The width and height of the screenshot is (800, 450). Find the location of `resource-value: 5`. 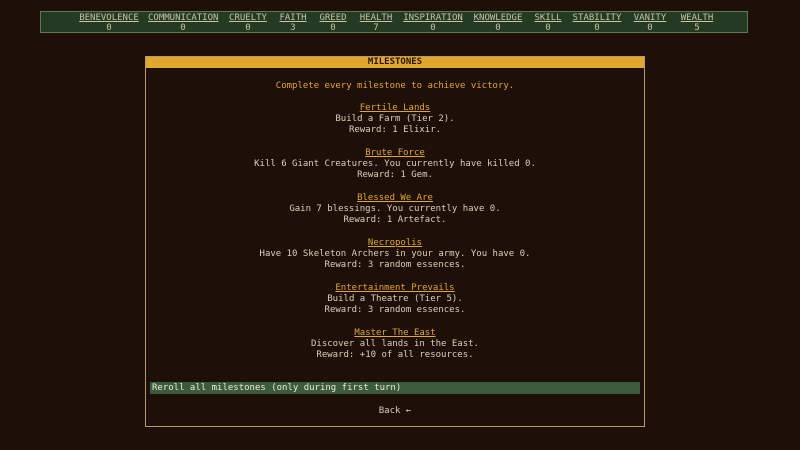

resource-value: 5 is located at coordinates (697, 28).